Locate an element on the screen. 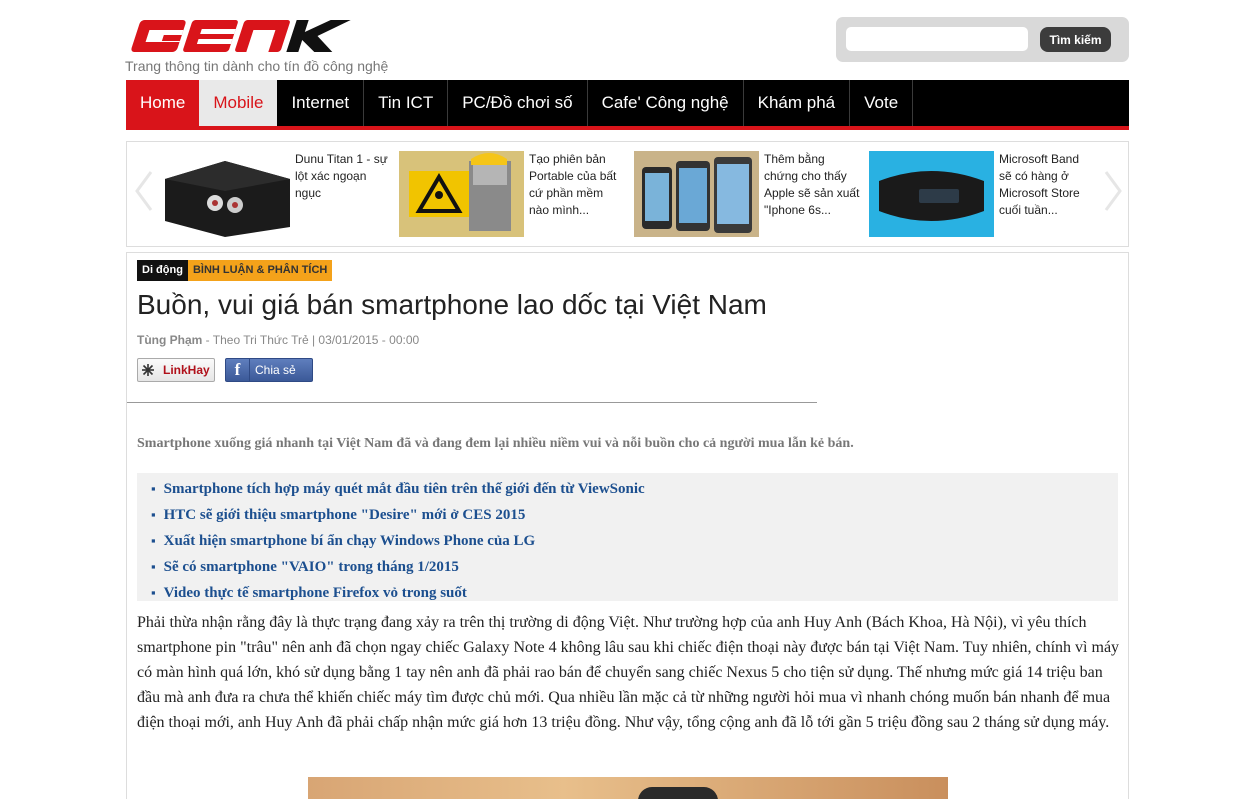  subcategory-tag: BÌNH LUẬN & PHÂN TÍCH is located at coordinates (260, 270).